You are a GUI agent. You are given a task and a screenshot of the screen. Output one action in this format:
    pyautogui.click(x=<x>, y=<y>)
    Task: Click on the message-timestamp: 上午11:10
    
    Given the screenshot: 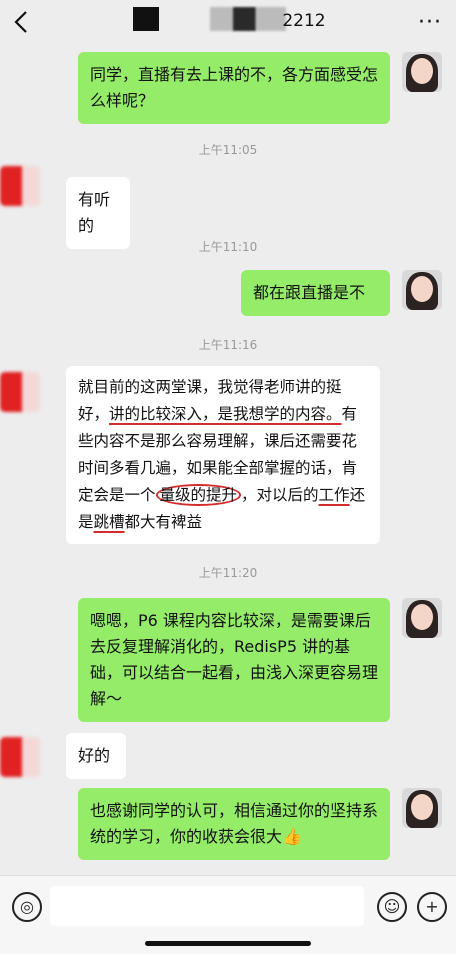 What is the action you would take?
    pyautogui.click(x=228, y=247)
    